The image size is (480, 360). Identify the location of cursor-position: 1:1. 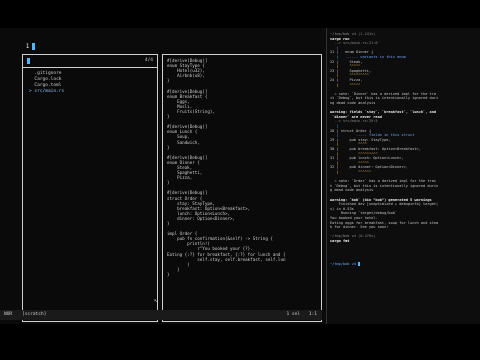
(312, 314).